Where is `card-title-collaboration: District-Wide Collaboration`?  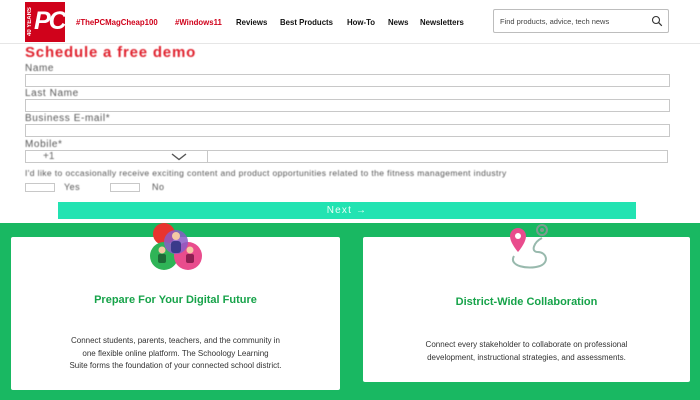 card-title-collaboration: District-Wide Collaboration is located at coordinates (526, 302).